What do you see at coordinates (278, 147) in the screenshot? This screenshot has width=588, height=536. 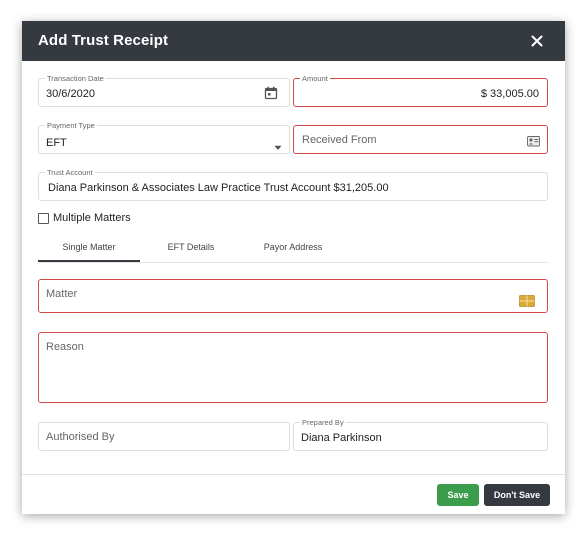 I see `caret-down-icon` at bounding box center [278, 147].